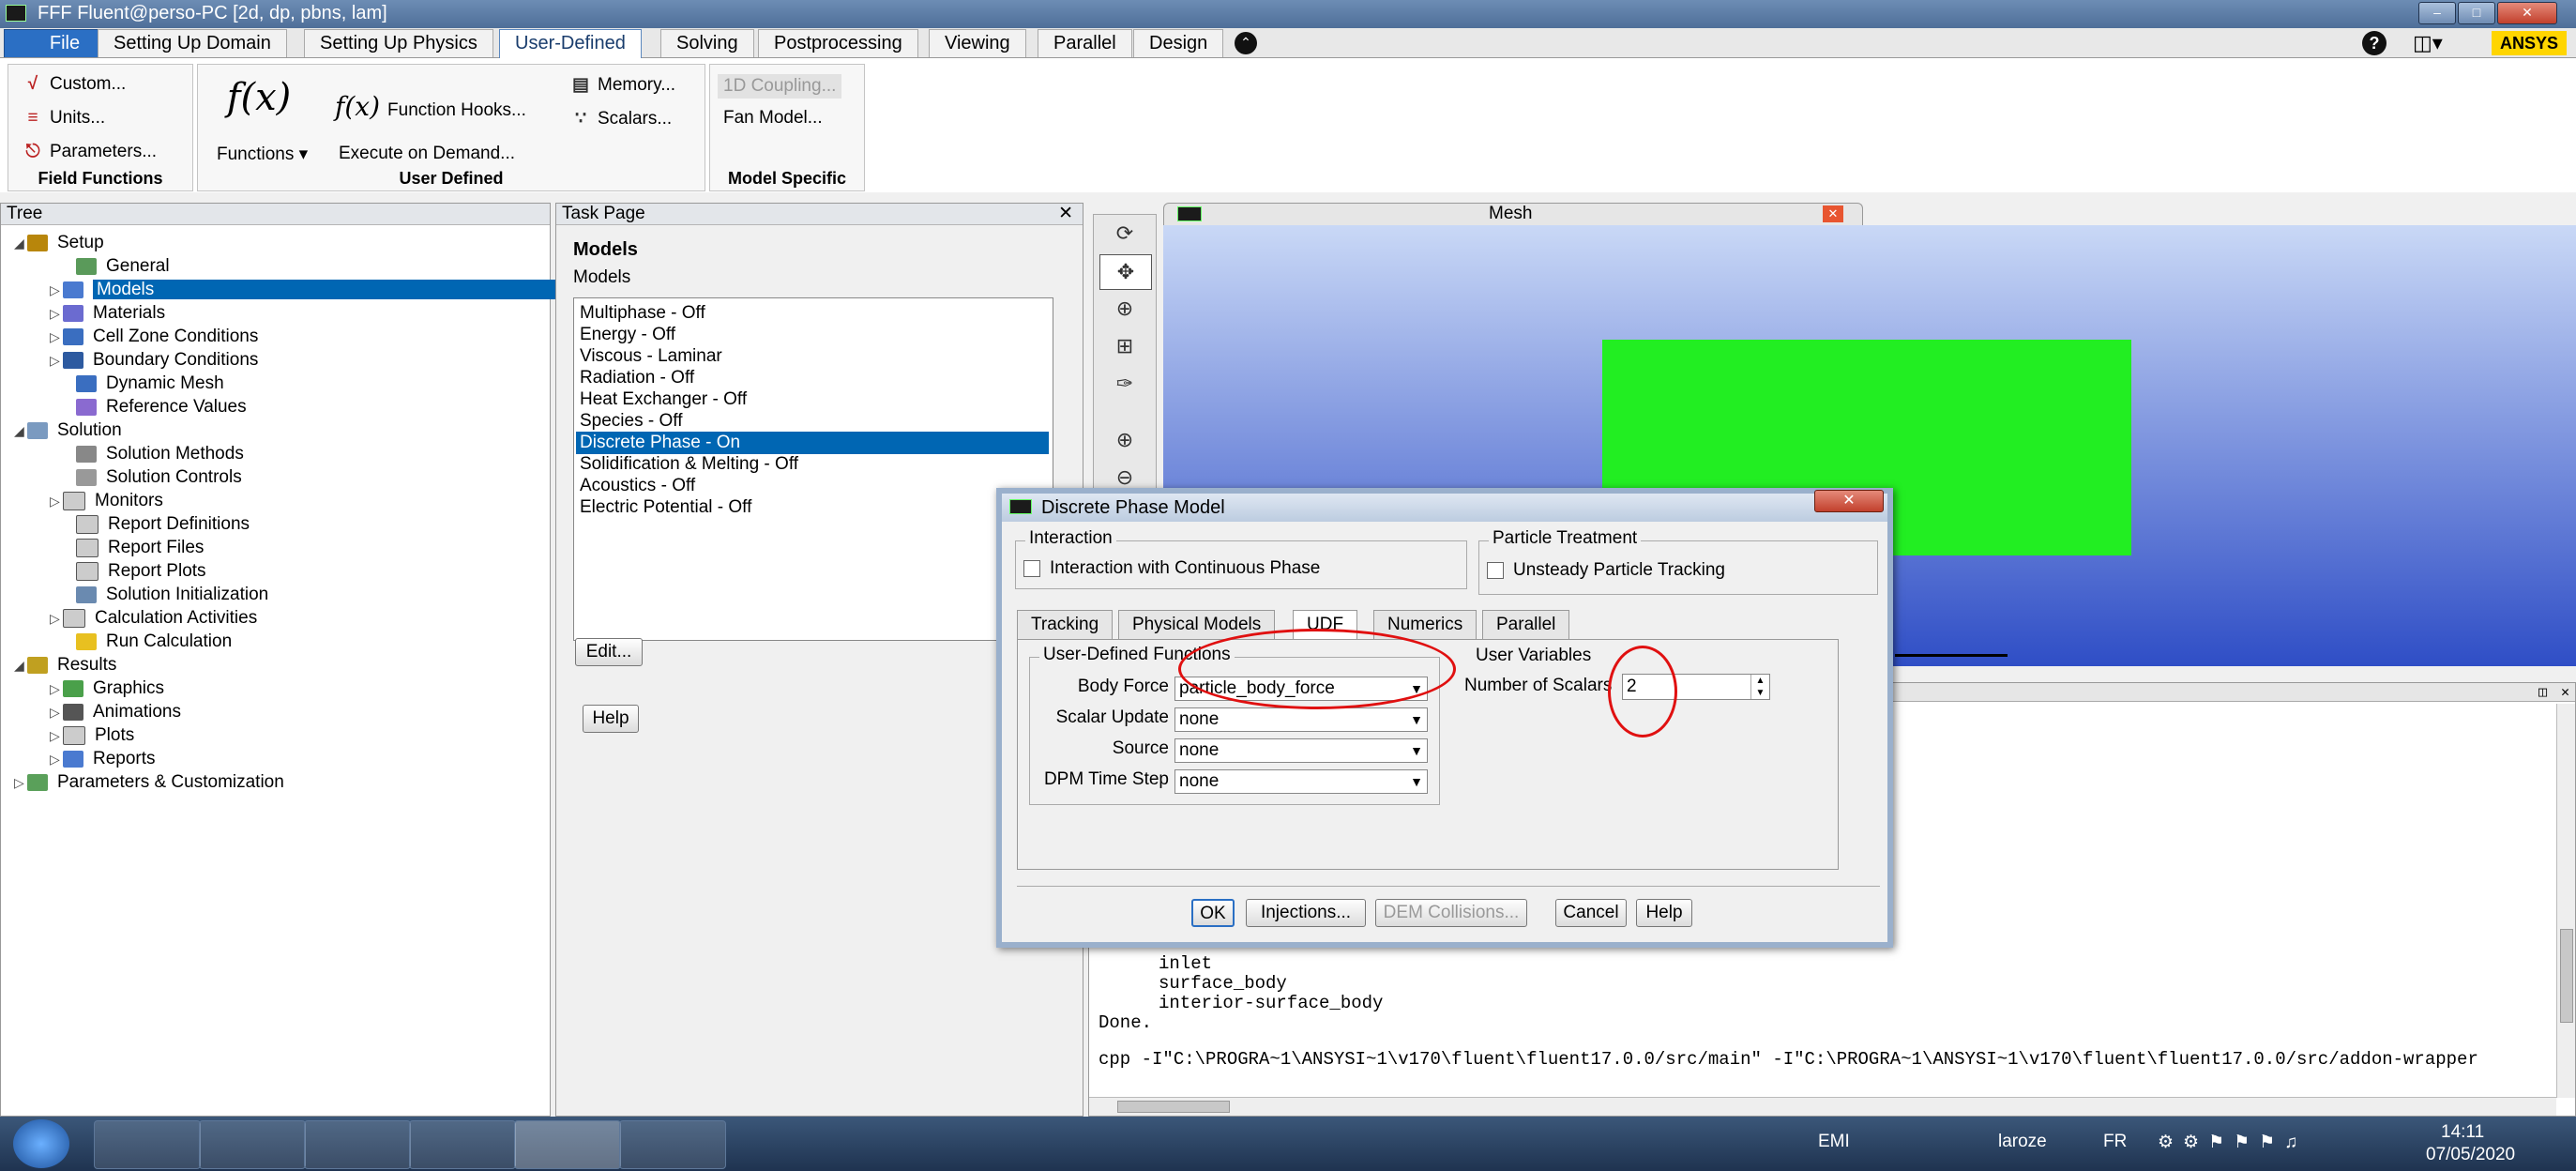 This screenshot has width=2576, height=1171. What do you see at coordinates (672, 1144) in the screenshot?
I see `paint-taskbar-icon` at bounding box center [672, 1144].